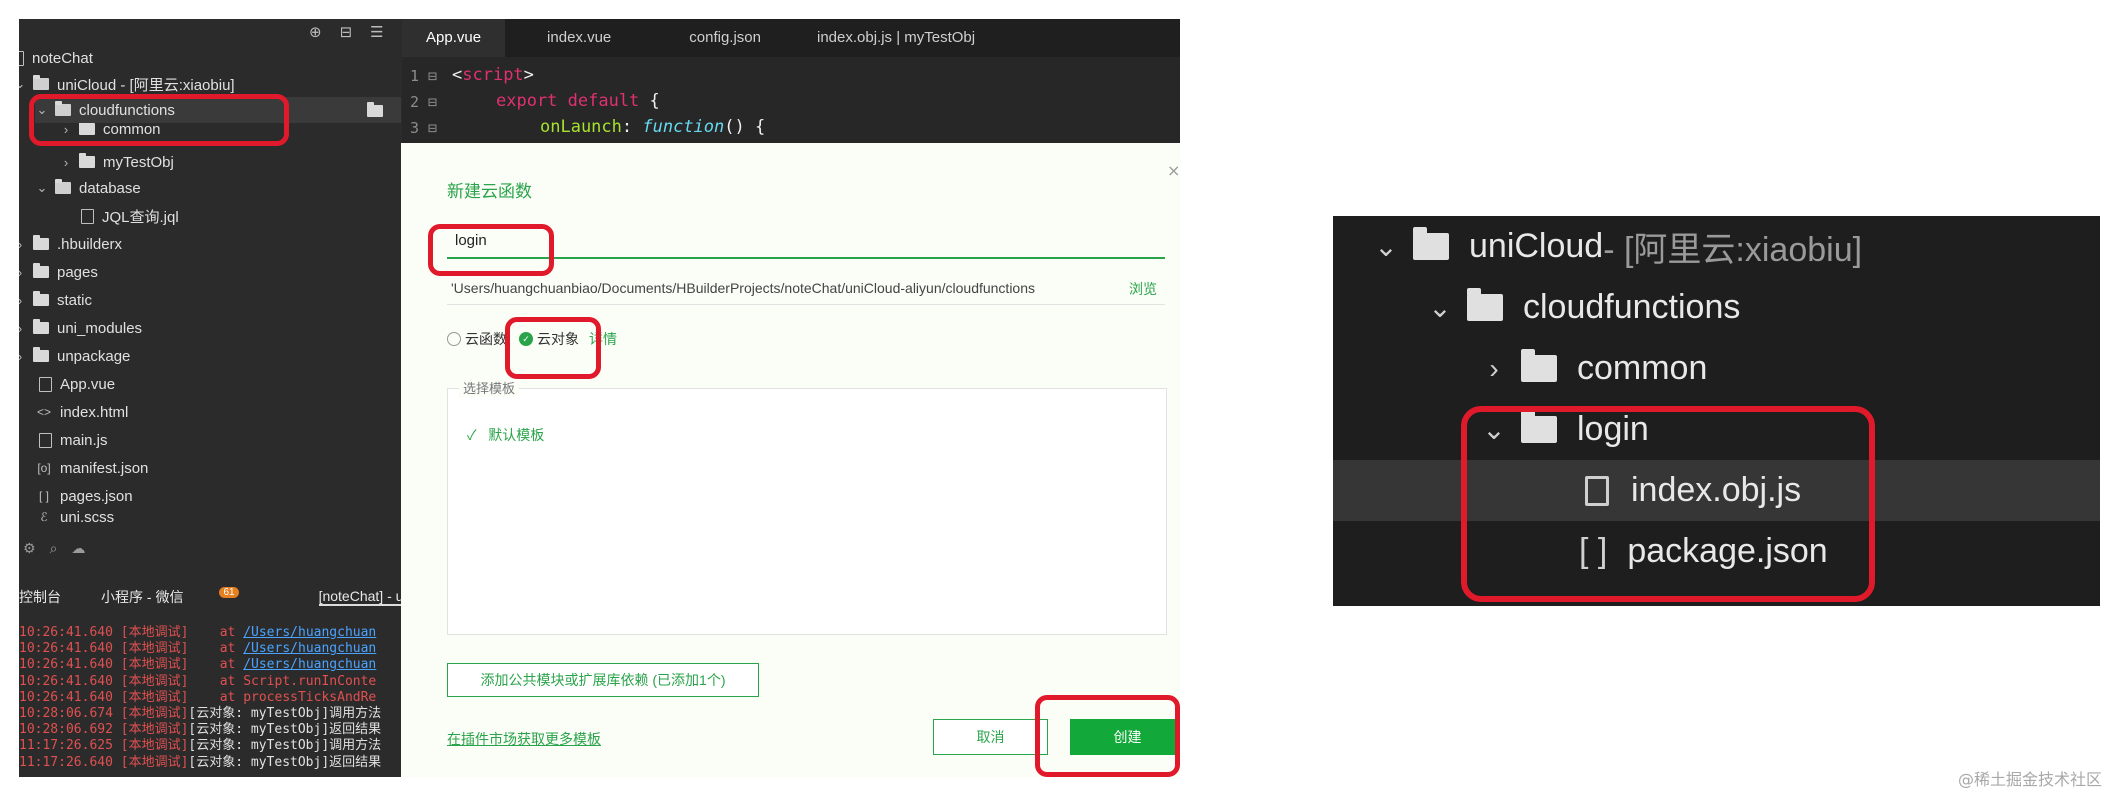 The height and width of the screenshot is (795, 2120). Describe the element at coordinates (454, 38) in the screenshot. I see `tab-app-vue: App.vue` at that location.